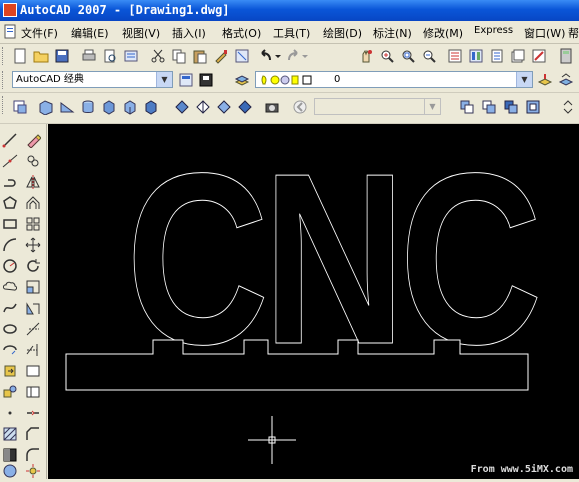 The width and height of the screenshot is (579, 482). What do you see at coordinates (109, 107) in the screenshot?
I see `box-solid-icon` at bounding box center [109, 107].